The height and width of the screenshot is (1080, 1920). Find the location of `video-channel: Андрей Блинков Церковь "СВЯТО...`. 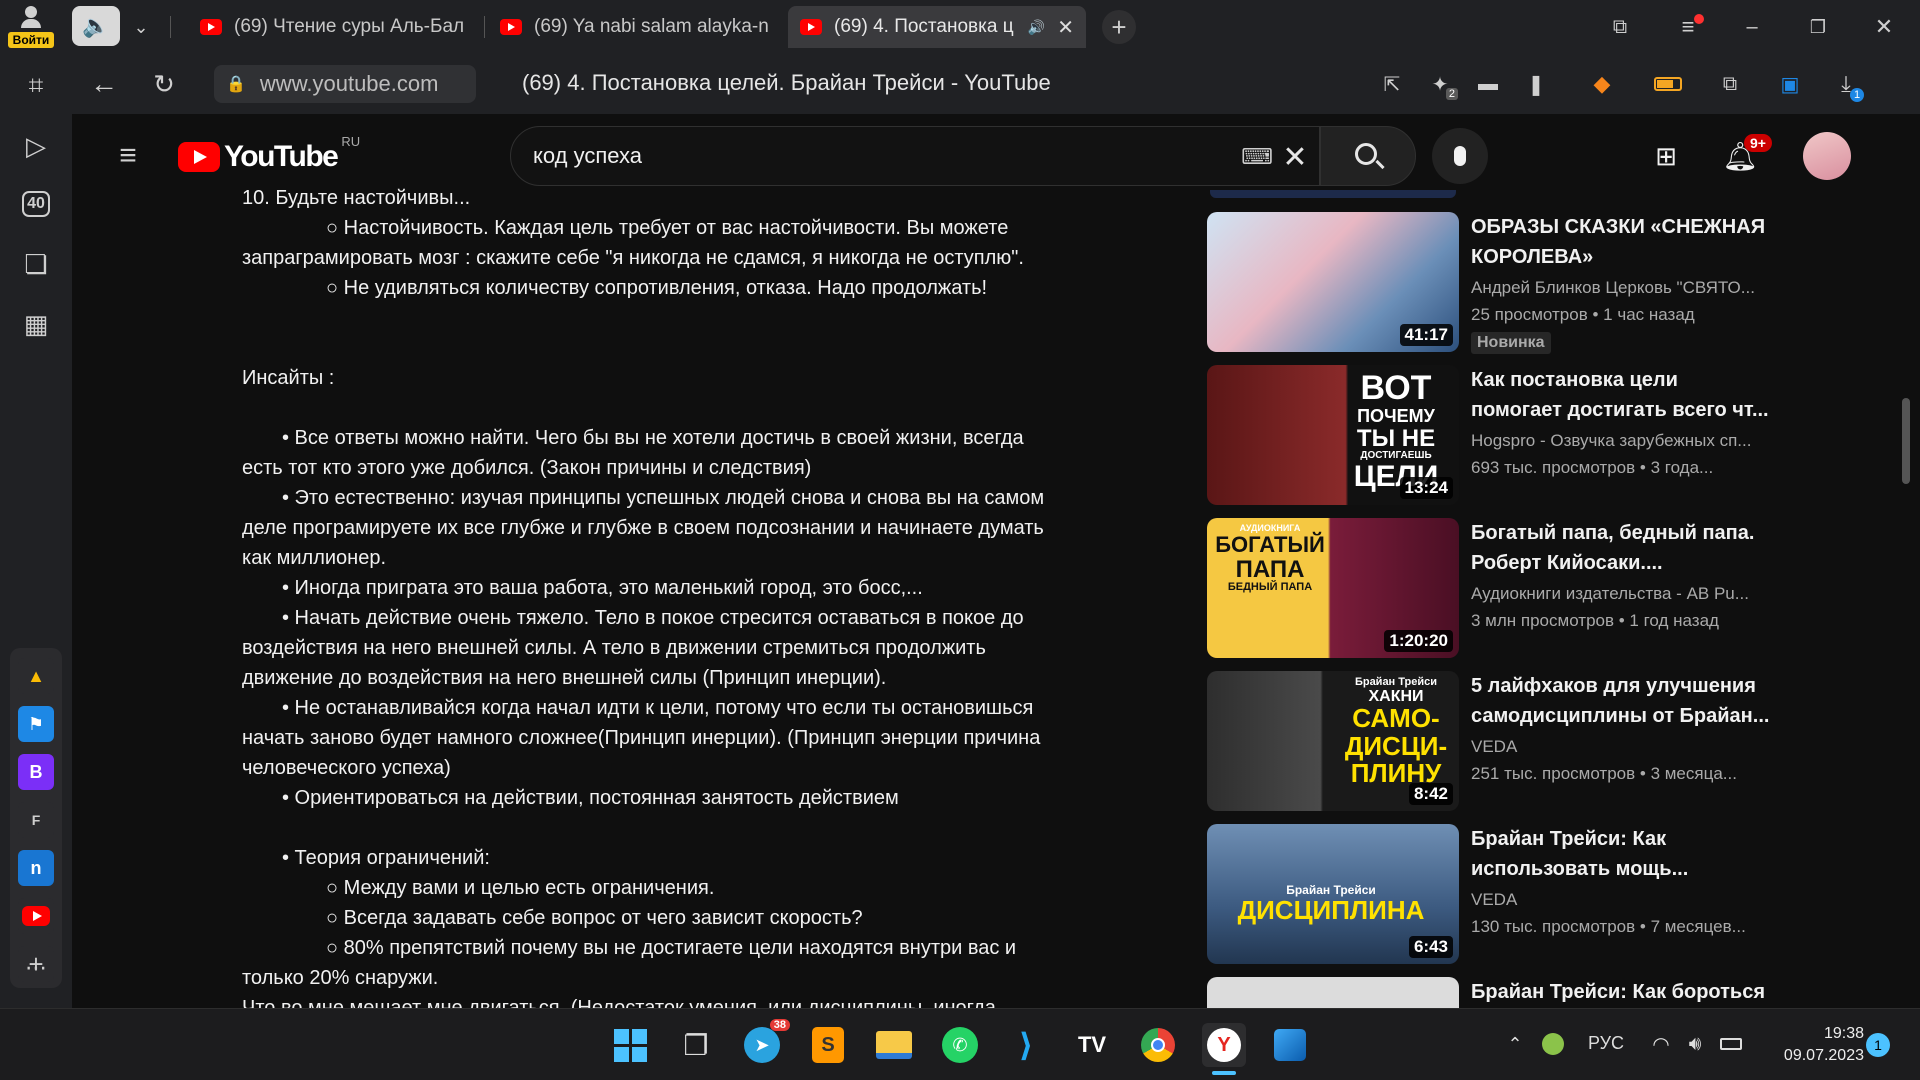

video-channel: Андрей Блинков Церковь "СВЯТО... is located at coordinates (1621, 288).